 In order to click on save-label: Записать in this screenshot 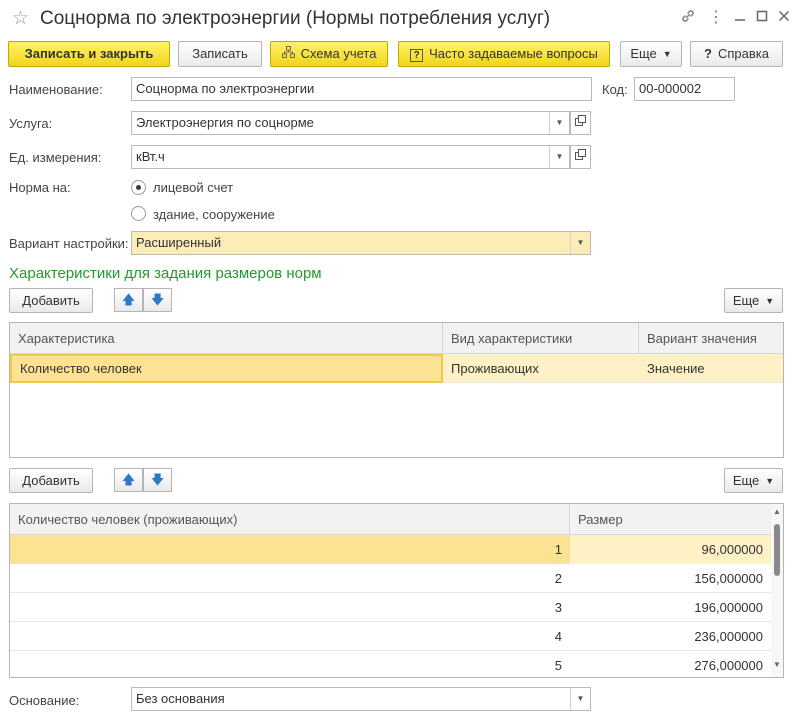, I will do `click(220, 53)`.